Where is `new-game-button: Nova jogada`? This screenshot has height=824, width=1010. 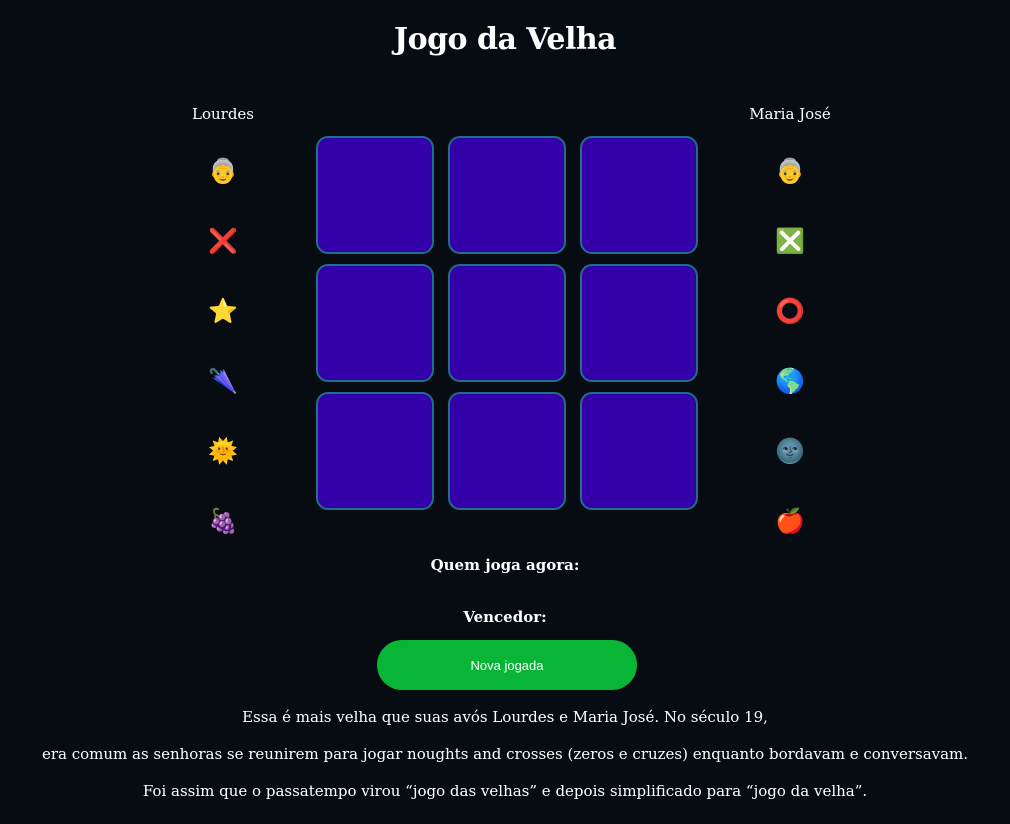 new-game-button: Nova jogada is located at coordinates (507, 665).